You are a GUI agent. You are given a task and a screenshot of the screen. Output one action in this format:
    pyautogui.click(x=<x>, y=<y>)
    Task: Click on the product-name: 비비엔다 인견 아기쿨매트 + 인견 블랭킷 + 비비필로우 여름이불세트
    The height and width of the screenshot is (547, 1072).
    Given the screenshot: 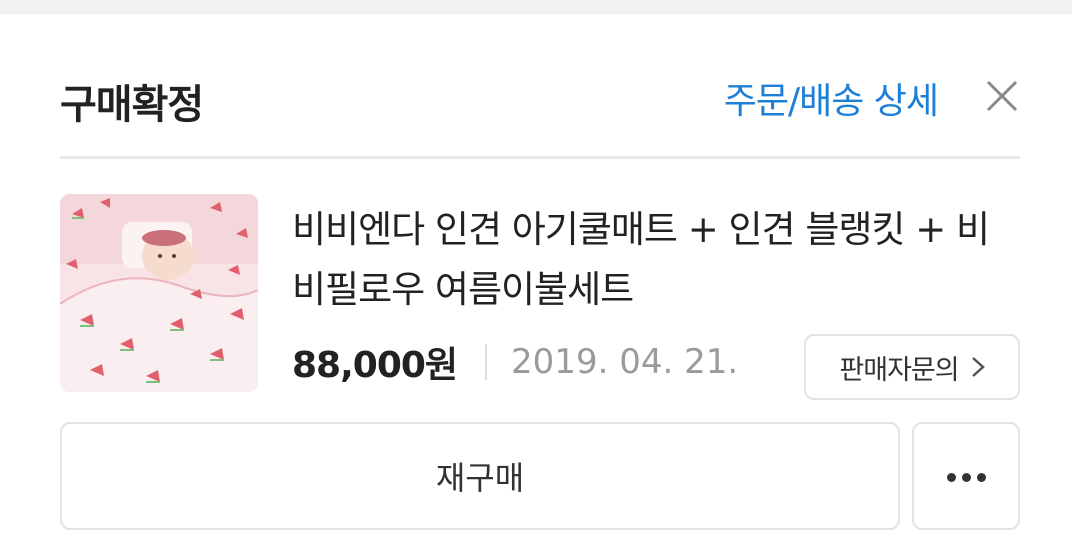 What is the action you would take?
    pyautogui.click(x=657, y=260)
    